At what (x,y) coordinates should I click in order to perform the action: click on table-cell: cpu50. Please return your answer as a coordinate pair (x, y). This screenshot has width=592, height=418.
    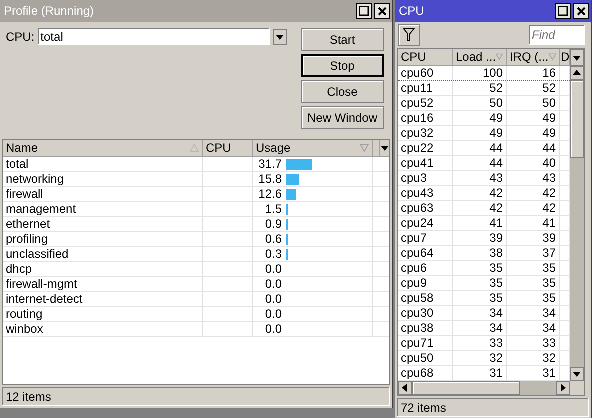
    Looking at the image, I should click on (425, 358).